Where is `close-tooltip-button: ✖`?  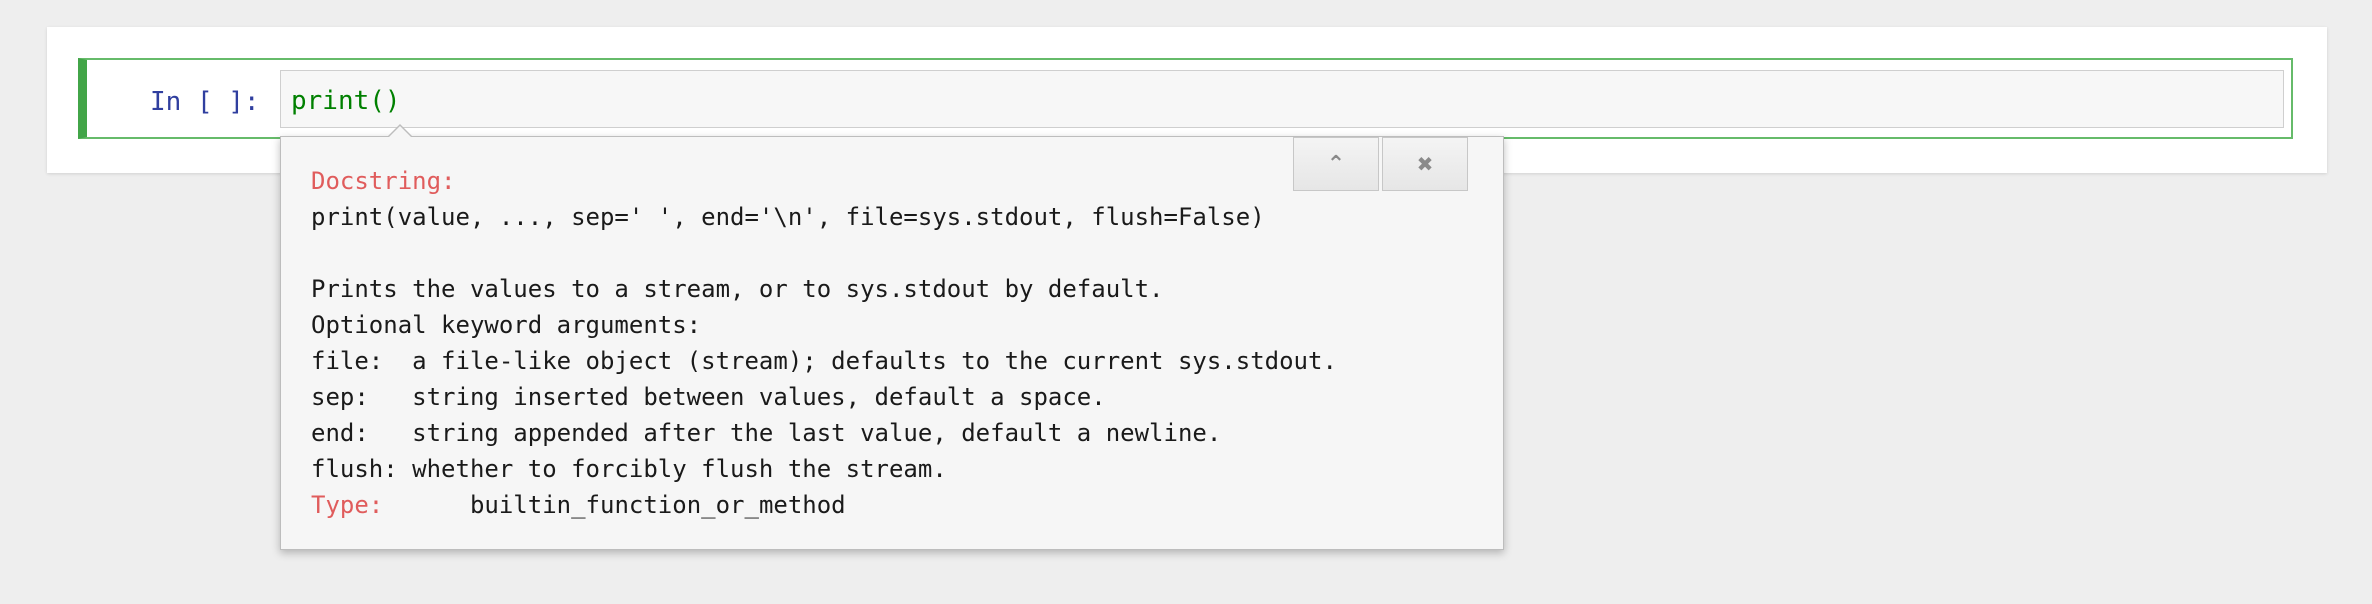
close-tooltip-button: ✖ is located at coordinates (1425, 164).